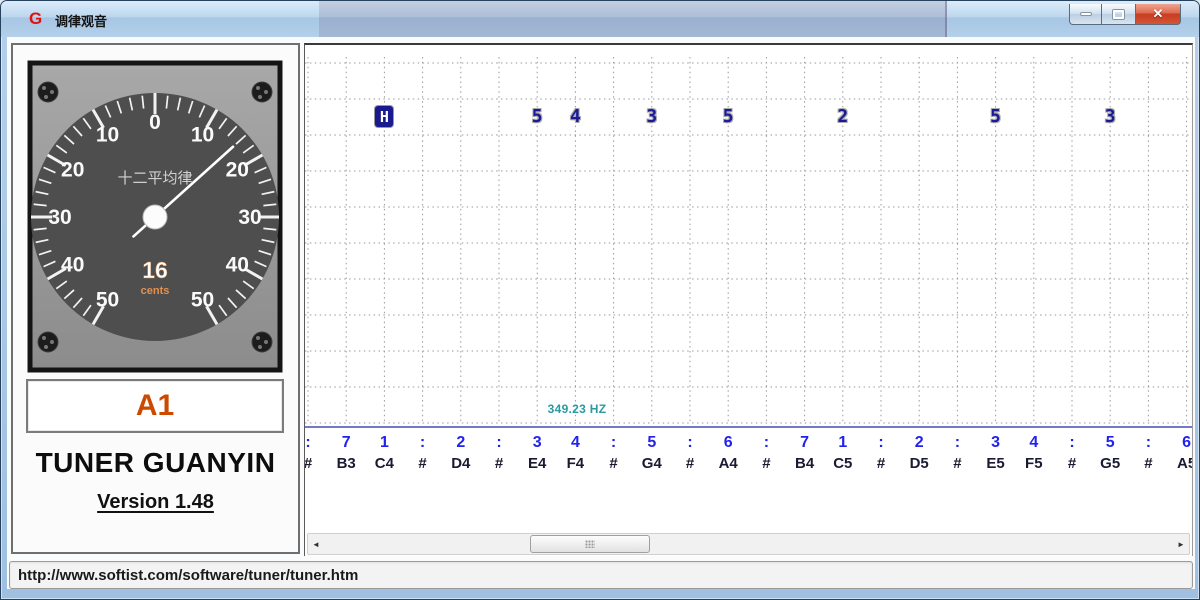  I want to click on scrollbar-thumb, so click(590, 544).